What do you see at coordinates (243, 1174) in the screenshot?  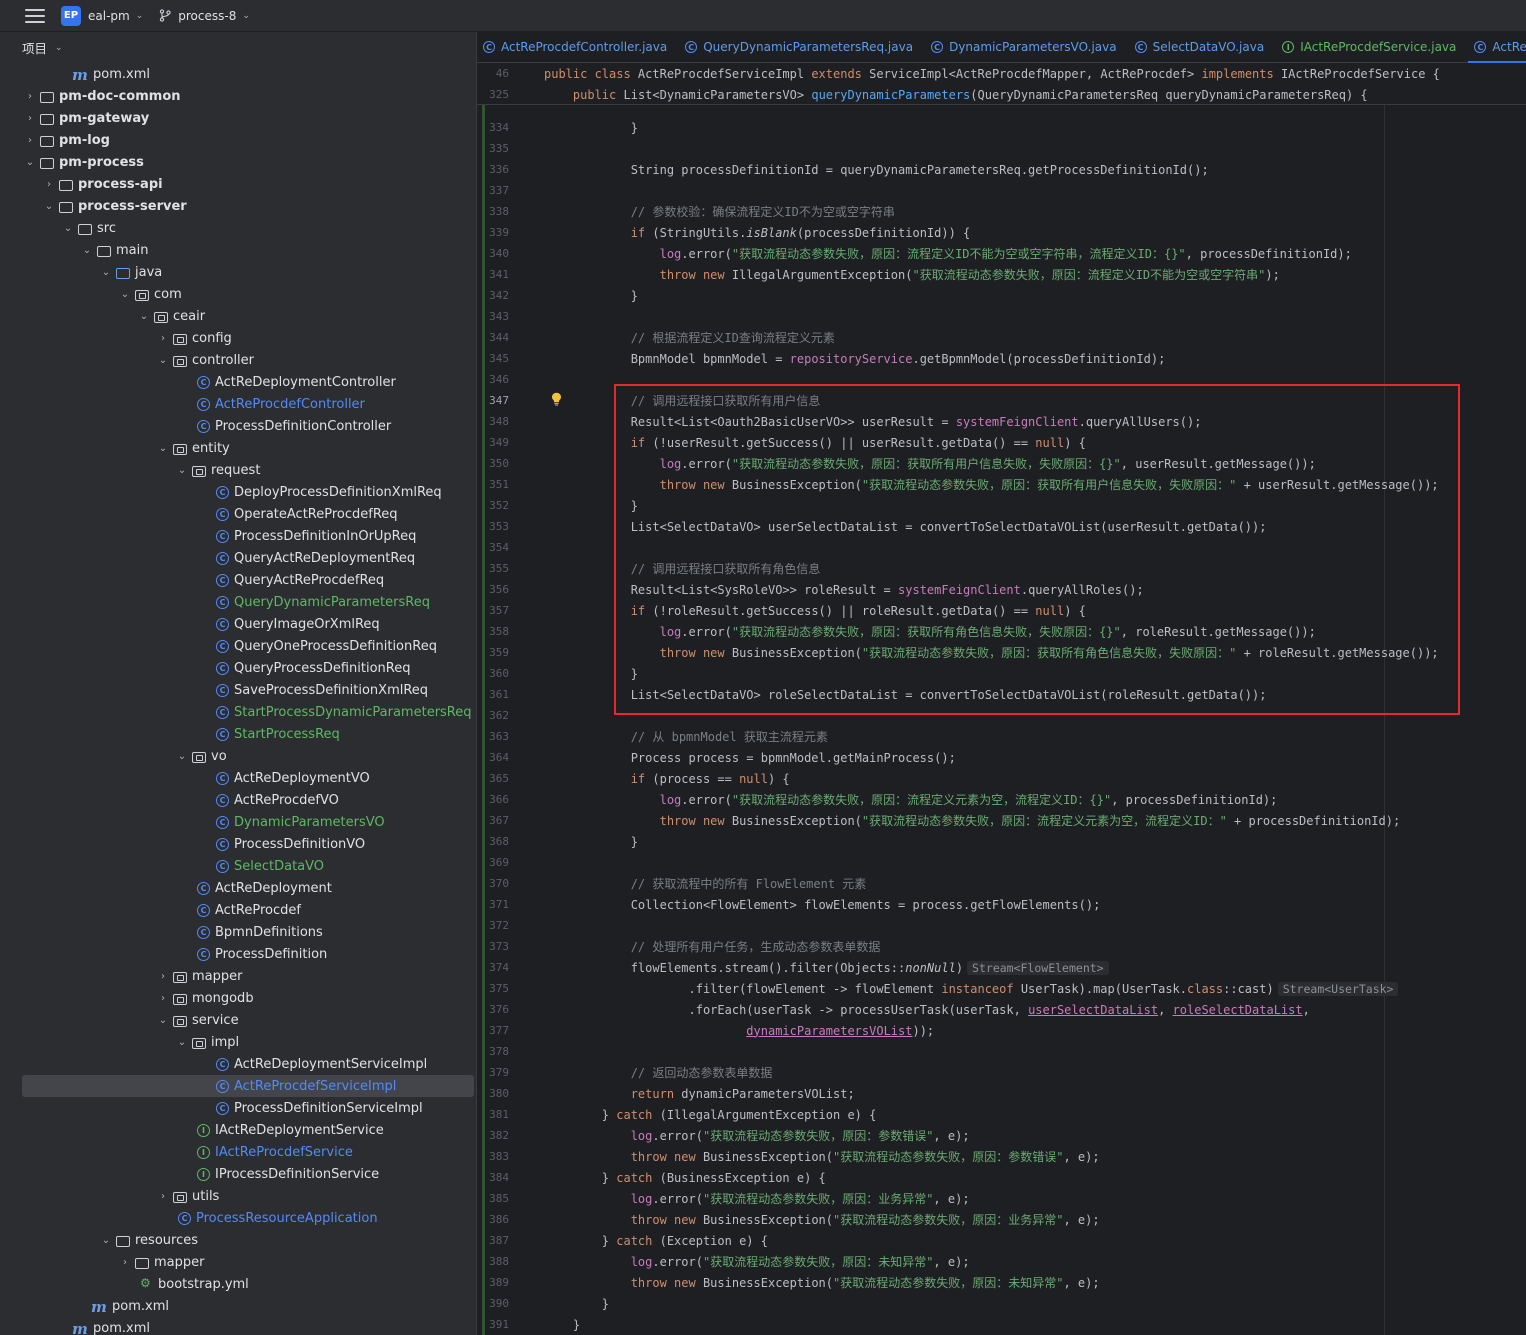 I see `tree-item: I IProcessDefinitionService` at bounding box center [243, 1174].